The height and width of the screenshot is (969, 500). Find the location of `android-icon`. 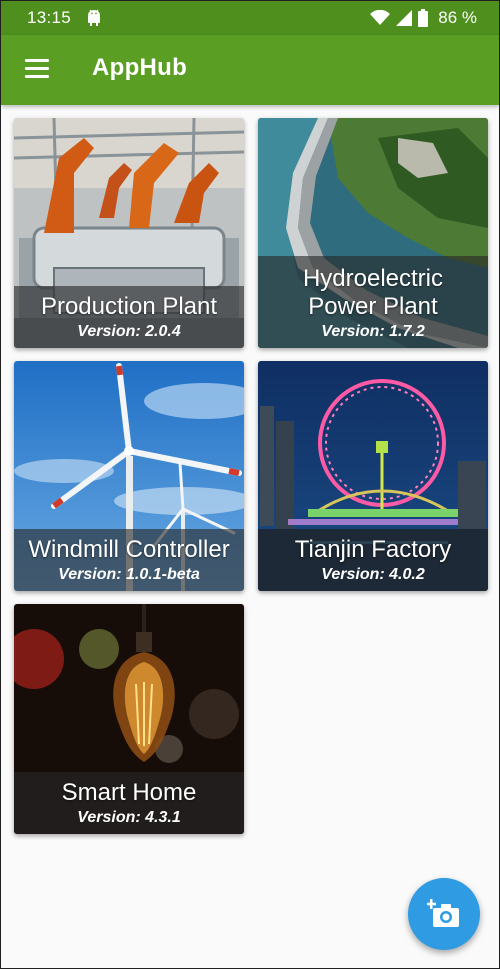

android-icon is located at coordinates (94, 17).